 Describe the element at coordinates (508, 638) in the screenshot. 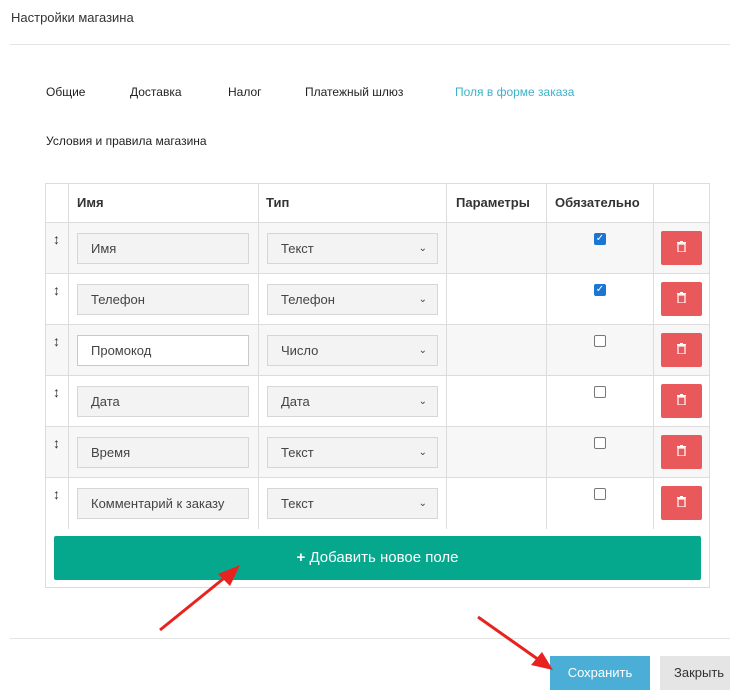

I see `arrow-to-save-button` at that location.